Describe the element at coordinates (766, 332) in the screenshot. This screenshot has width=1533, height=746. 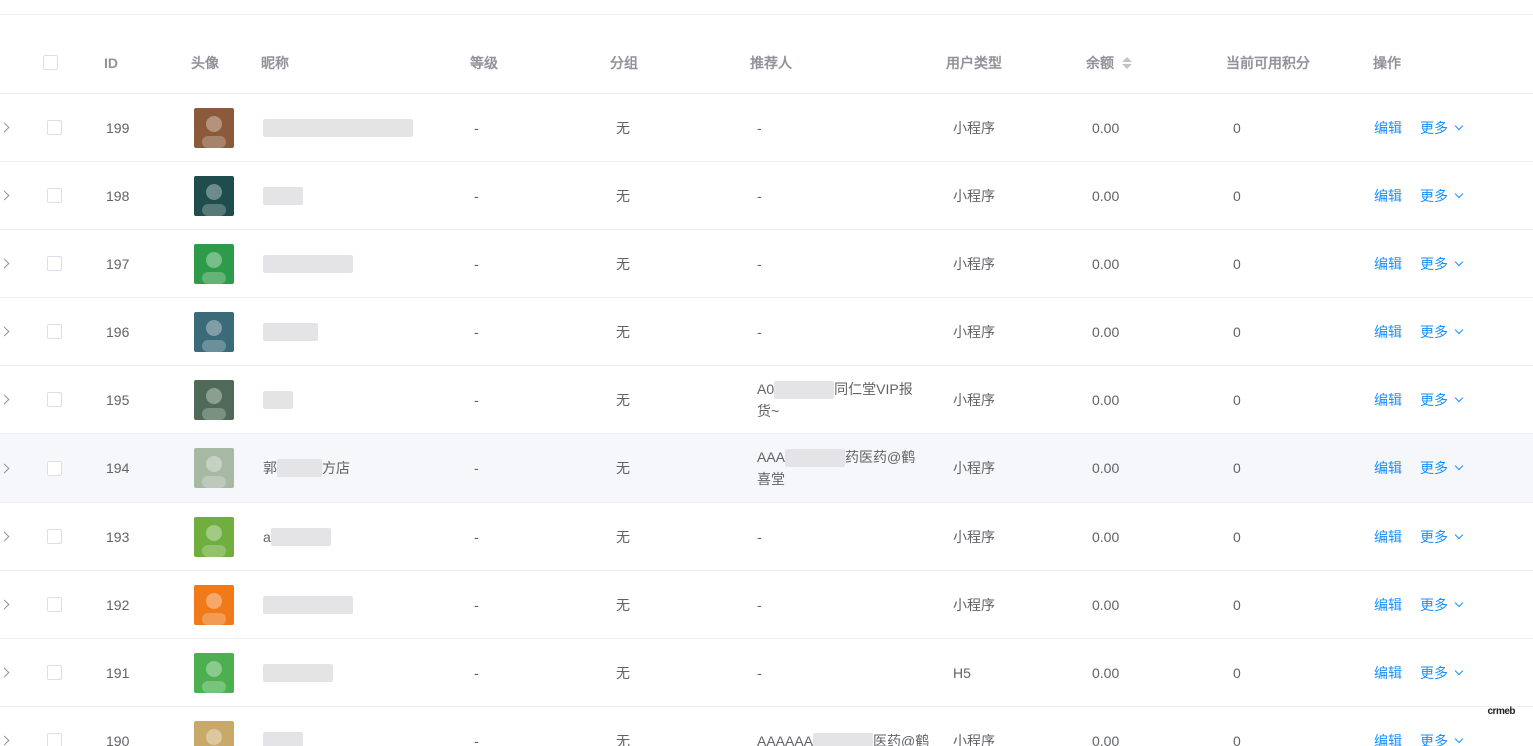
I see `table-row: 196 - 无 - 小程序 0.00 0 编辑 更多` at that location.